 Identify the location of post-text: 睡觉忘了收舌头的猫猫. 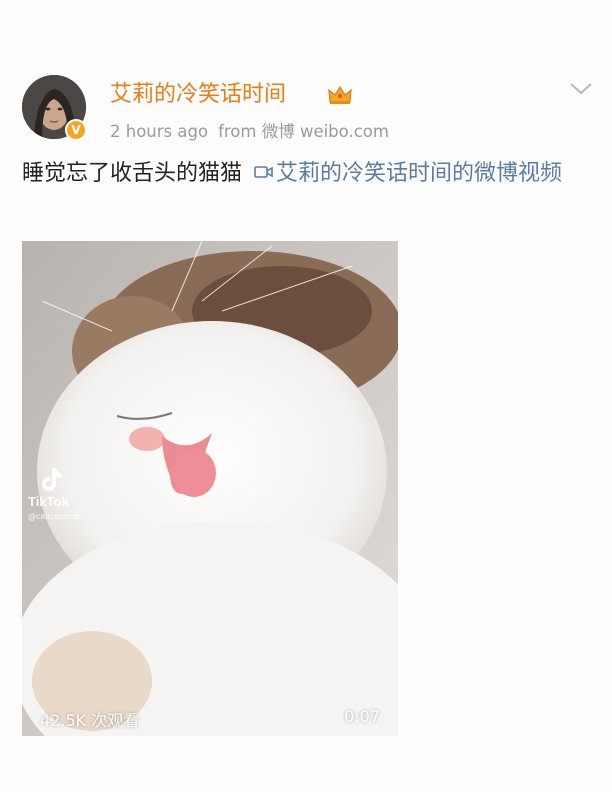
(132, 173).